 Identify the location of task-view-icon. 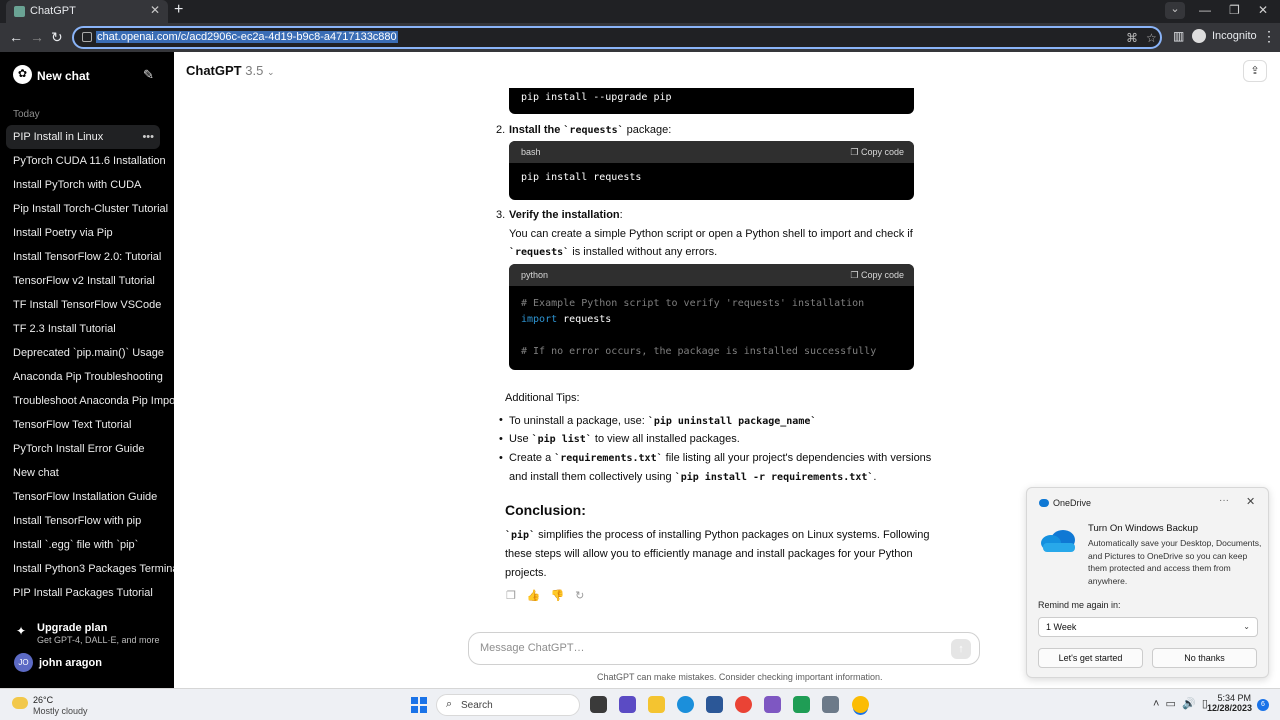
(598, 704).